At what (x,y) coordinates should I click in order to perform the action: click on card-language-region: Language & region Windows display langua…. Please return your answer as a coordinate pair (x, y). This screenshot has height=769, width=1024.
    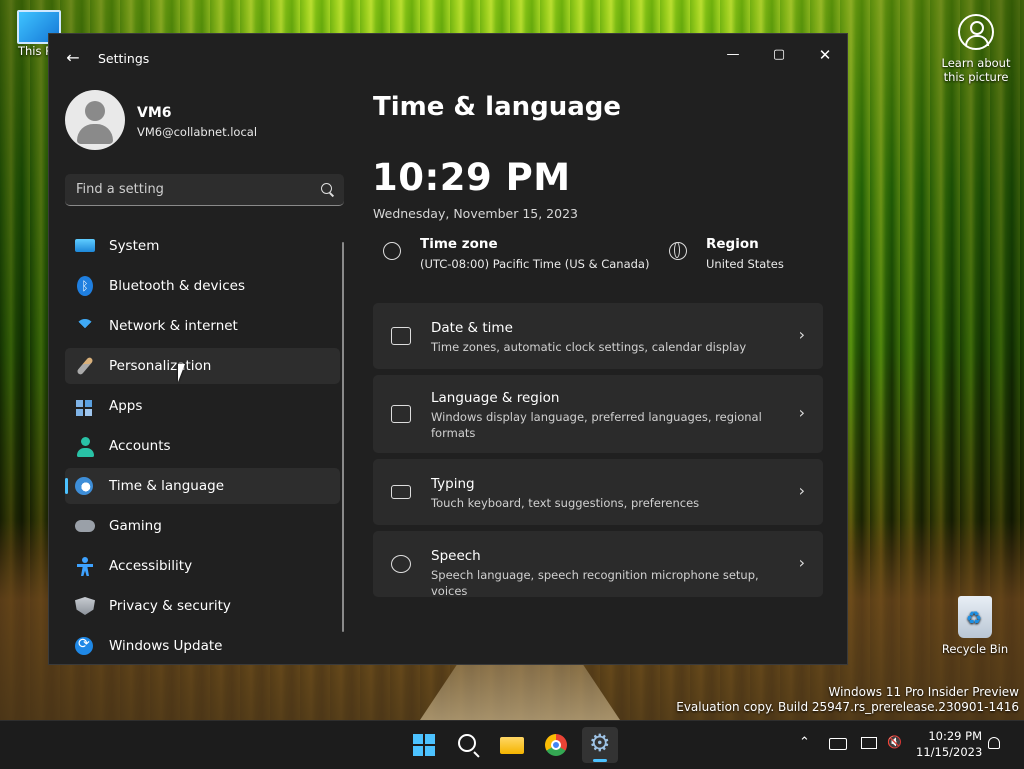
    Looking at the image, I should click on (598, 414).